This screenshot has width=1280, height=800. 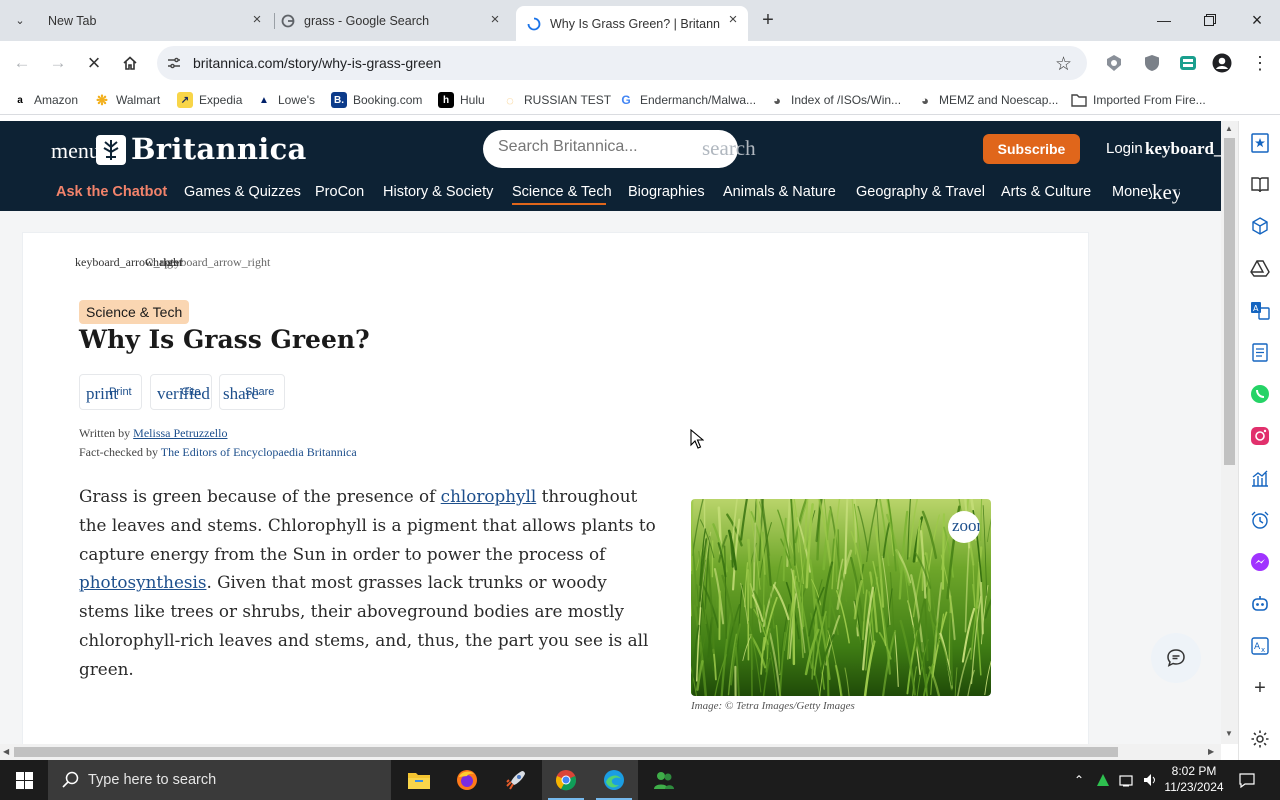 I want to click on bookmark-russian-test: ◌ RUSSIAN TEST, so click(x=556, y=100).